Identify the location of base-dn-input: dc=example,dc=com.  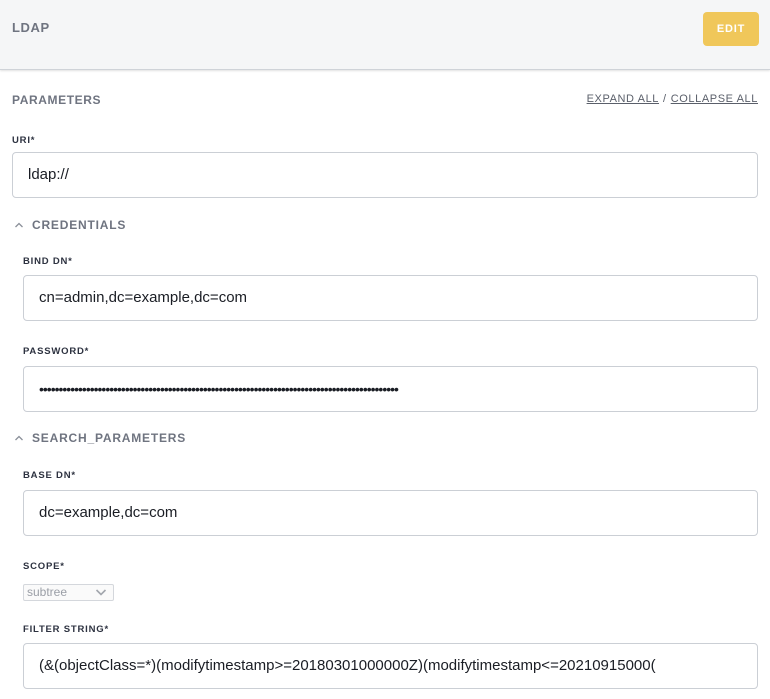
(390, 513).